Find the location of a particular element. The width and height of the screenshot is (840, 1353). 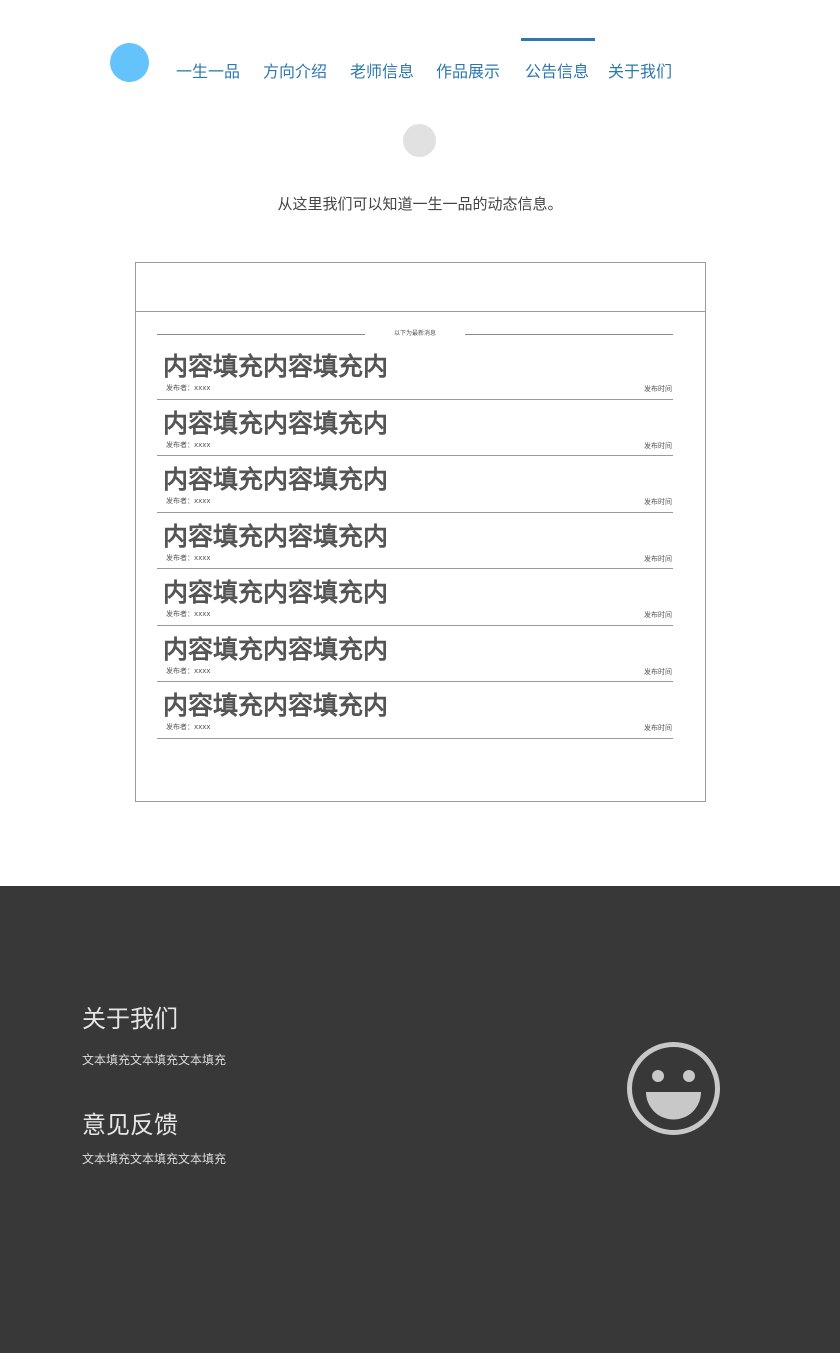

footer-feedback-text: 文本填充文本填充文本填充 is located at coordinates (154, 1159).